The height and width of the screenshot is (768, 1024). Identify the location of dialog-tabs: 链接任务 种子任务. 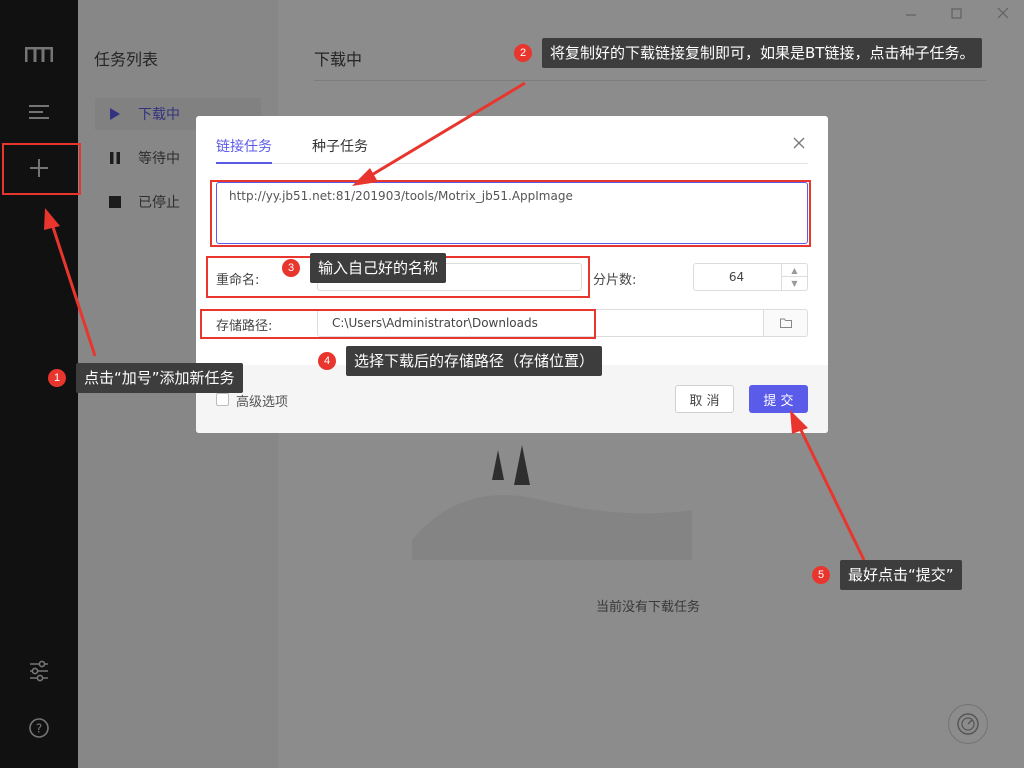
(512, 150).